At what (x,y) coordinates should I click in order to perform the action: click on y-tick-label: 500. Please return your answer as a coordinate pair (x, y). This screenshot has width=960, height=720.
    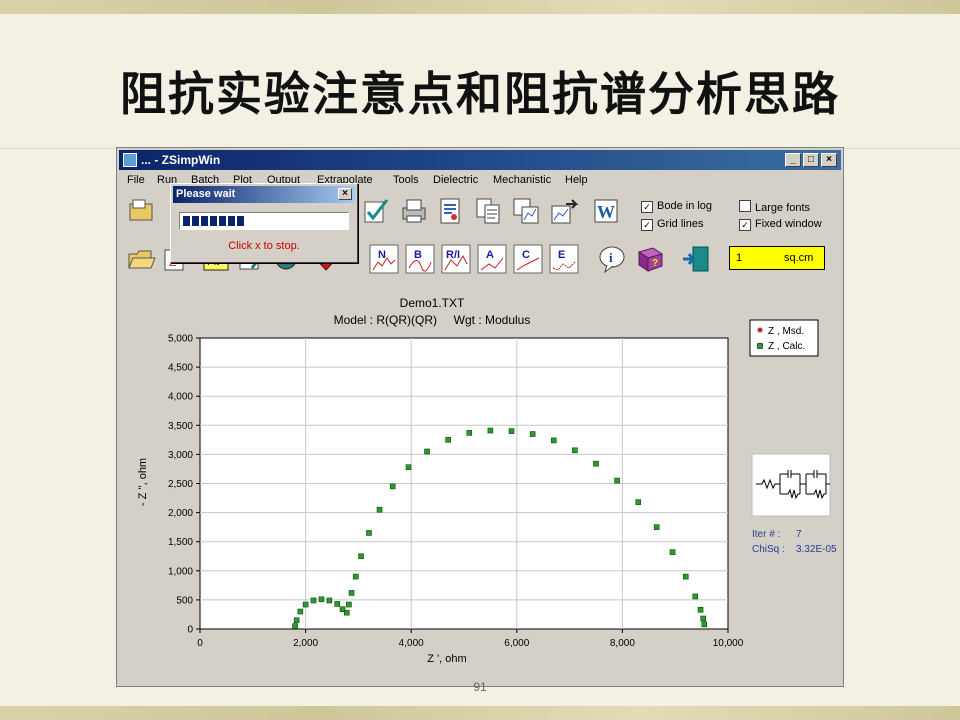
    Looking at the image, I should click on (184, 600).